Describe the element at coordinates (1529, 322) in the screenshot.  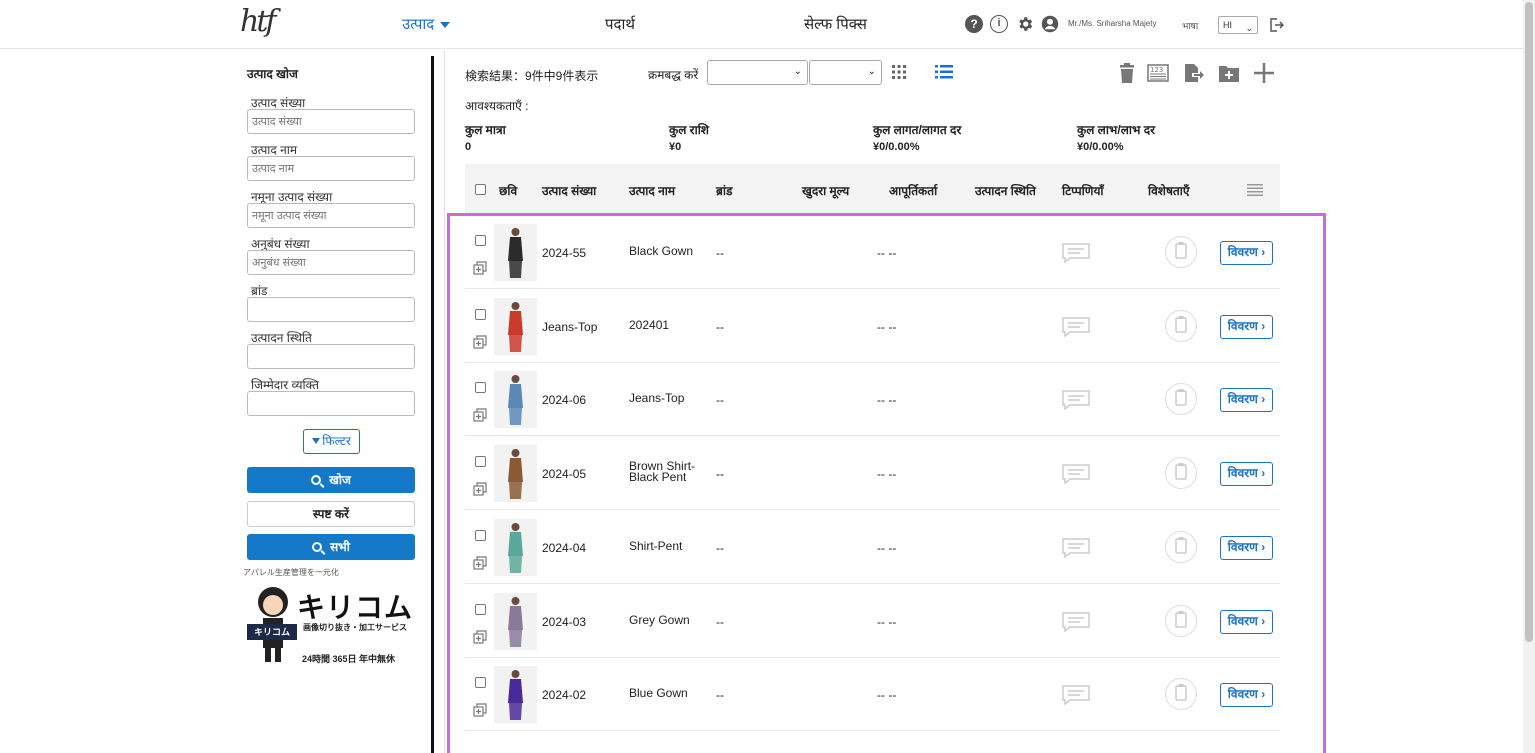
I see `scrollbar-thumb` at that location.